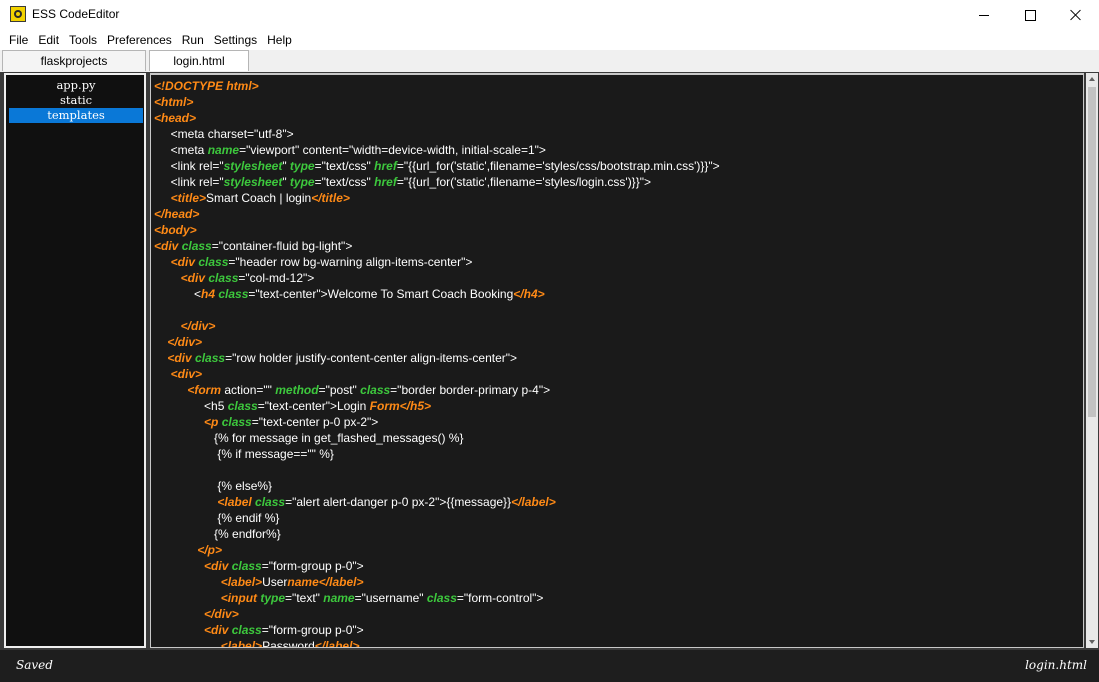 This screenshot has width=1099, height=682. Describe the element at coordinates (282, 246) in the screenshot. I see `code-token: ="container-fluid bg-light">` at that location.